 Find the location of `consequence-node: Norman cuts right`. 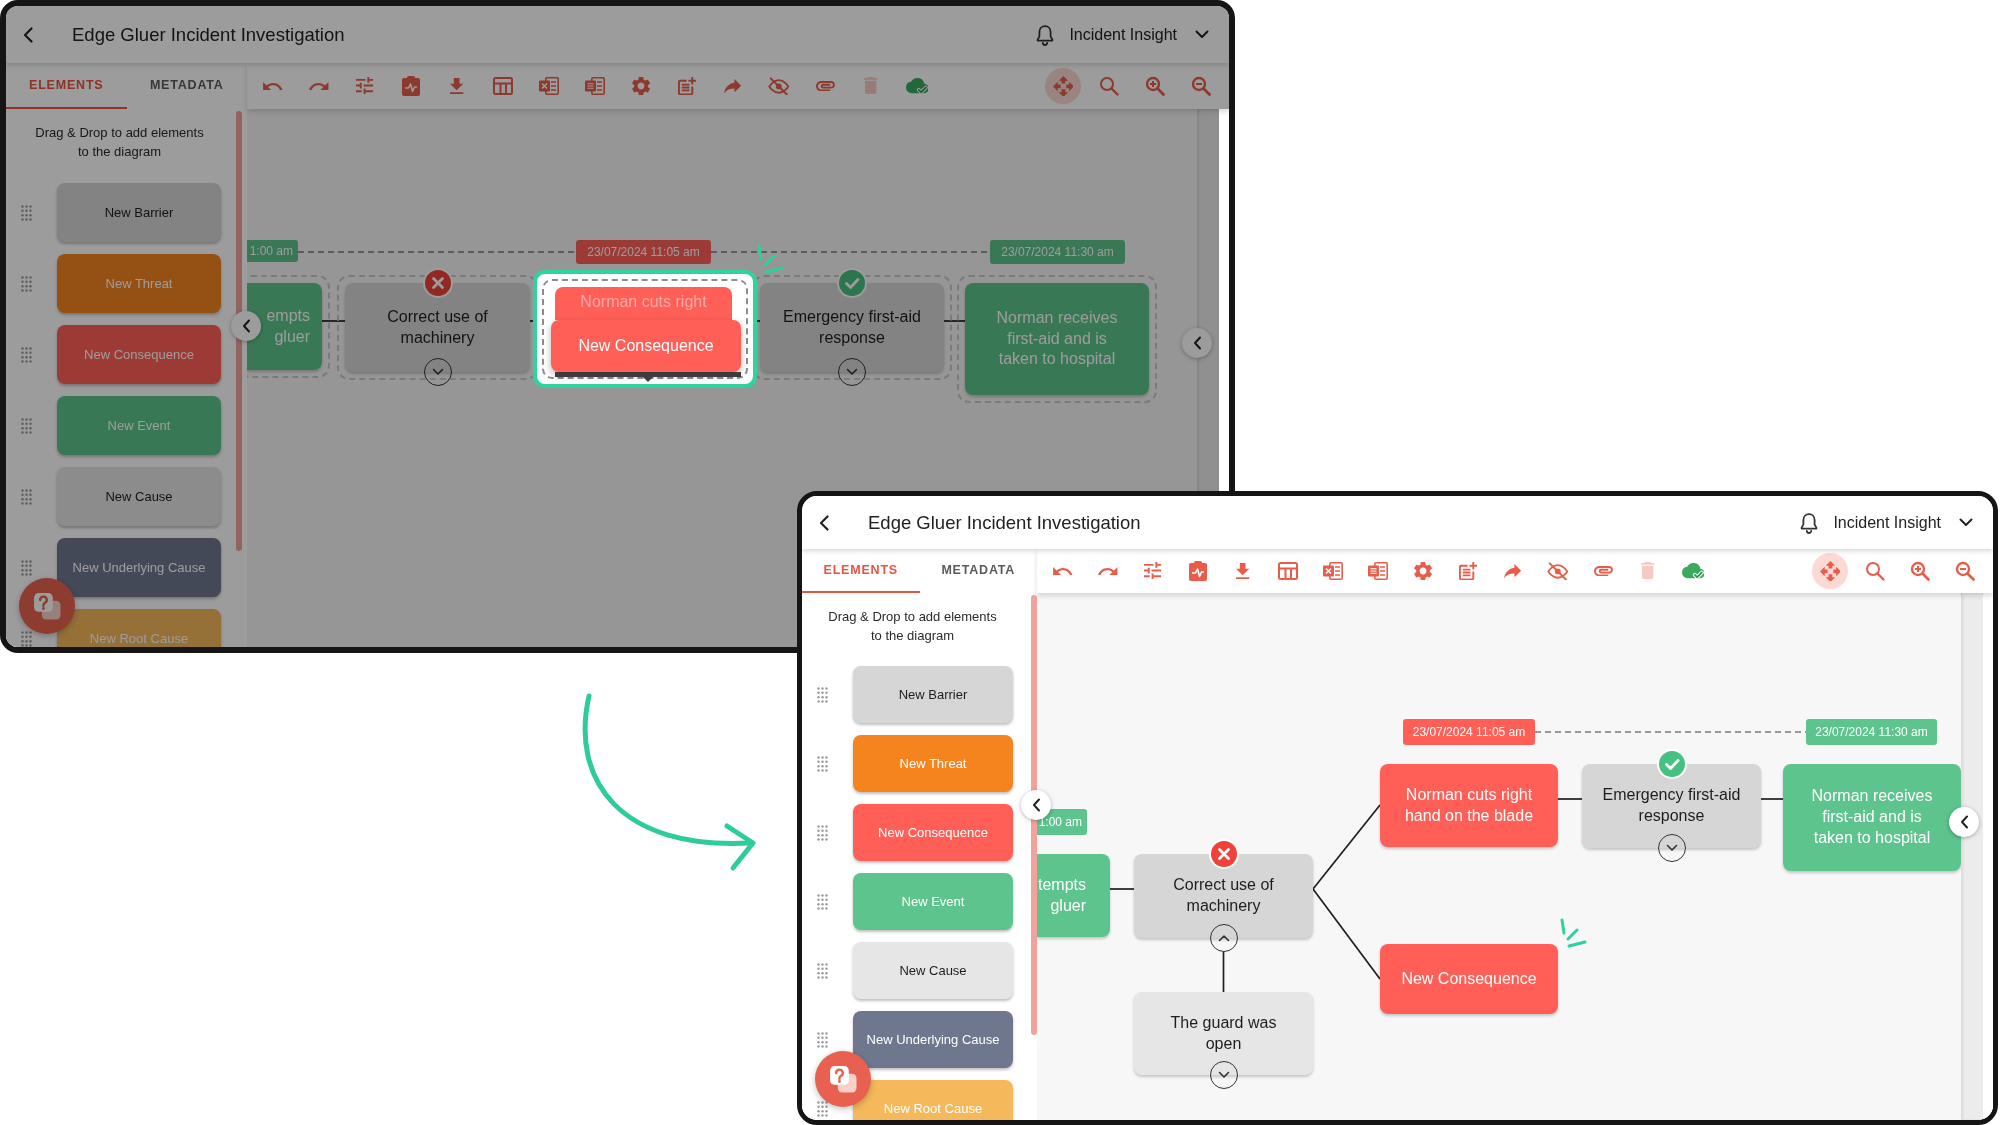

consequence-node: Norman cuts right is located at coordinates (643, 303).